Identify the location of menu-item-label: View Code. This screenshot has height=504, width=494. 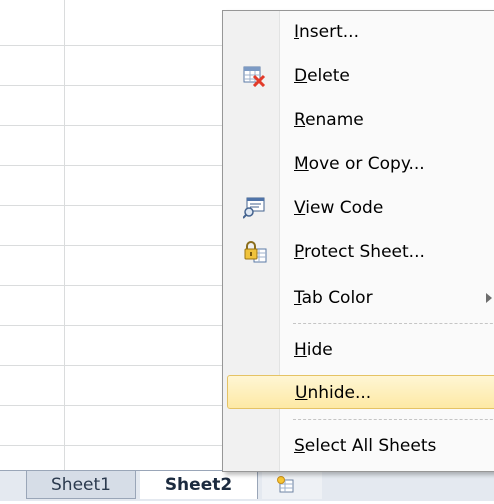
(339, 208).